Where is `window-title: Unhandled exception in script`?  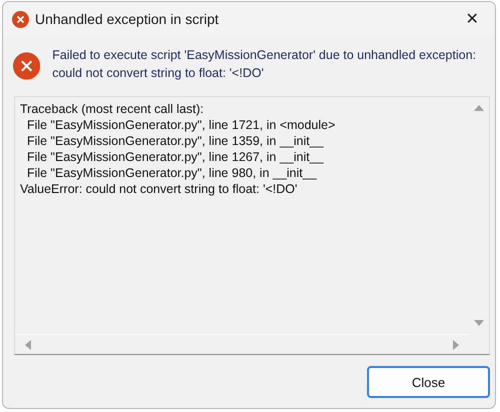
window-title: Unhandled exception in script is located at coordinates (127, 19).